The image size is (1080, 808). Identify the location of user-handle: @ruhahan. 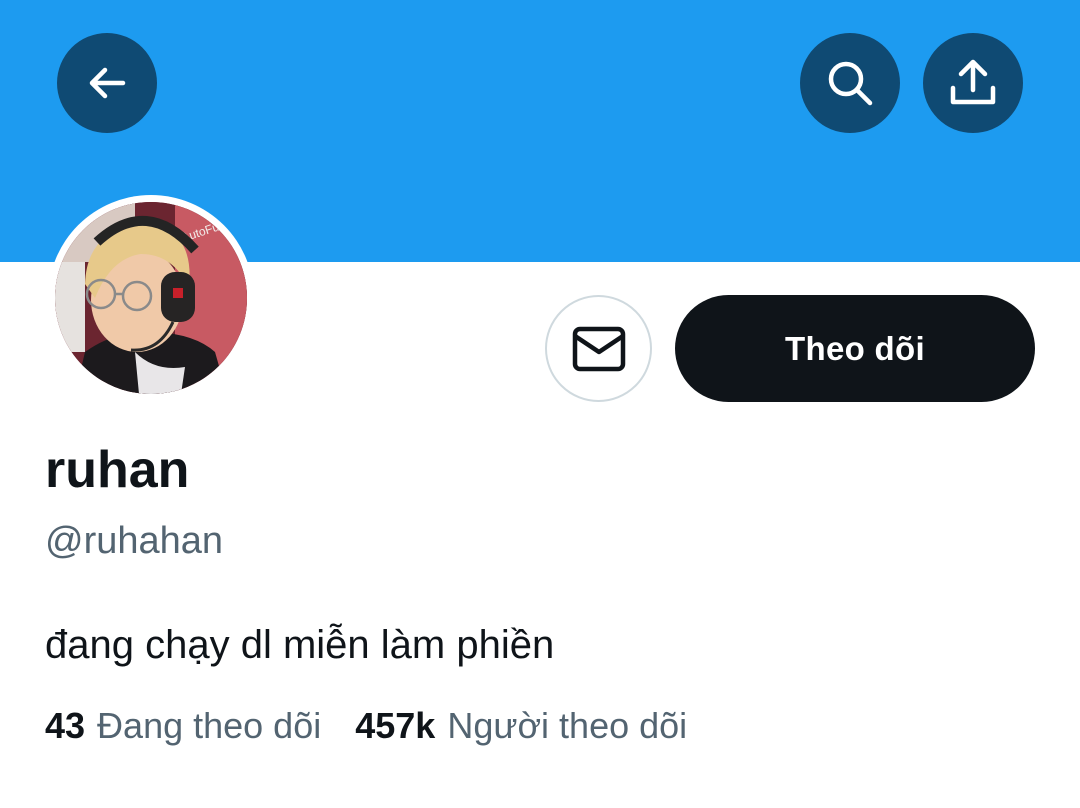
(134, 541).